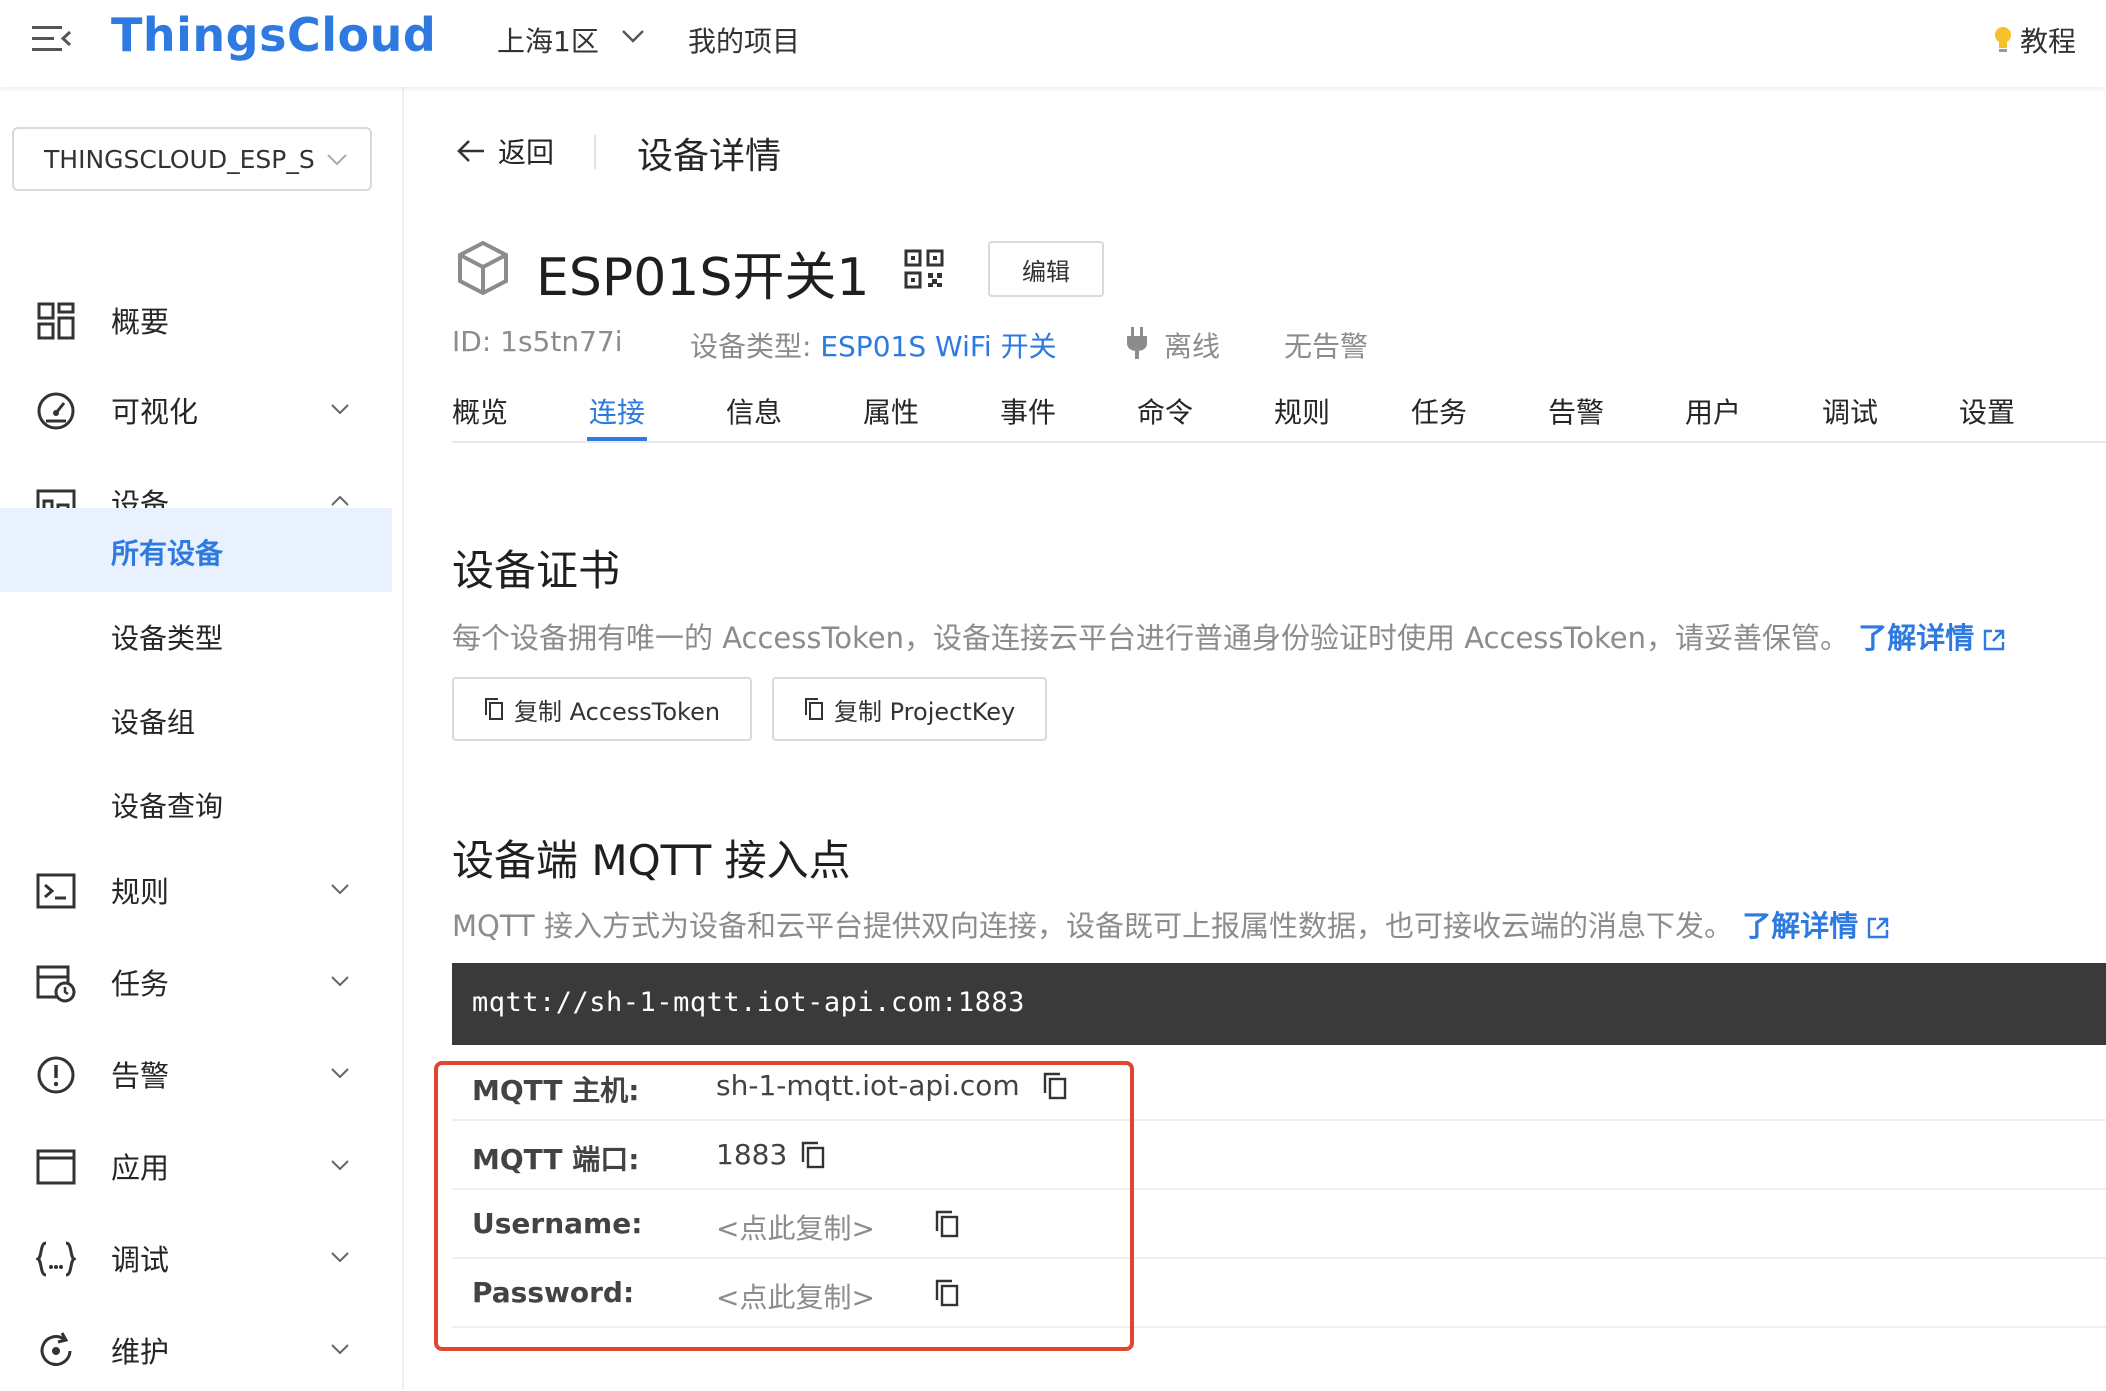  I want to click on gauge-icon, so click(56, 411).